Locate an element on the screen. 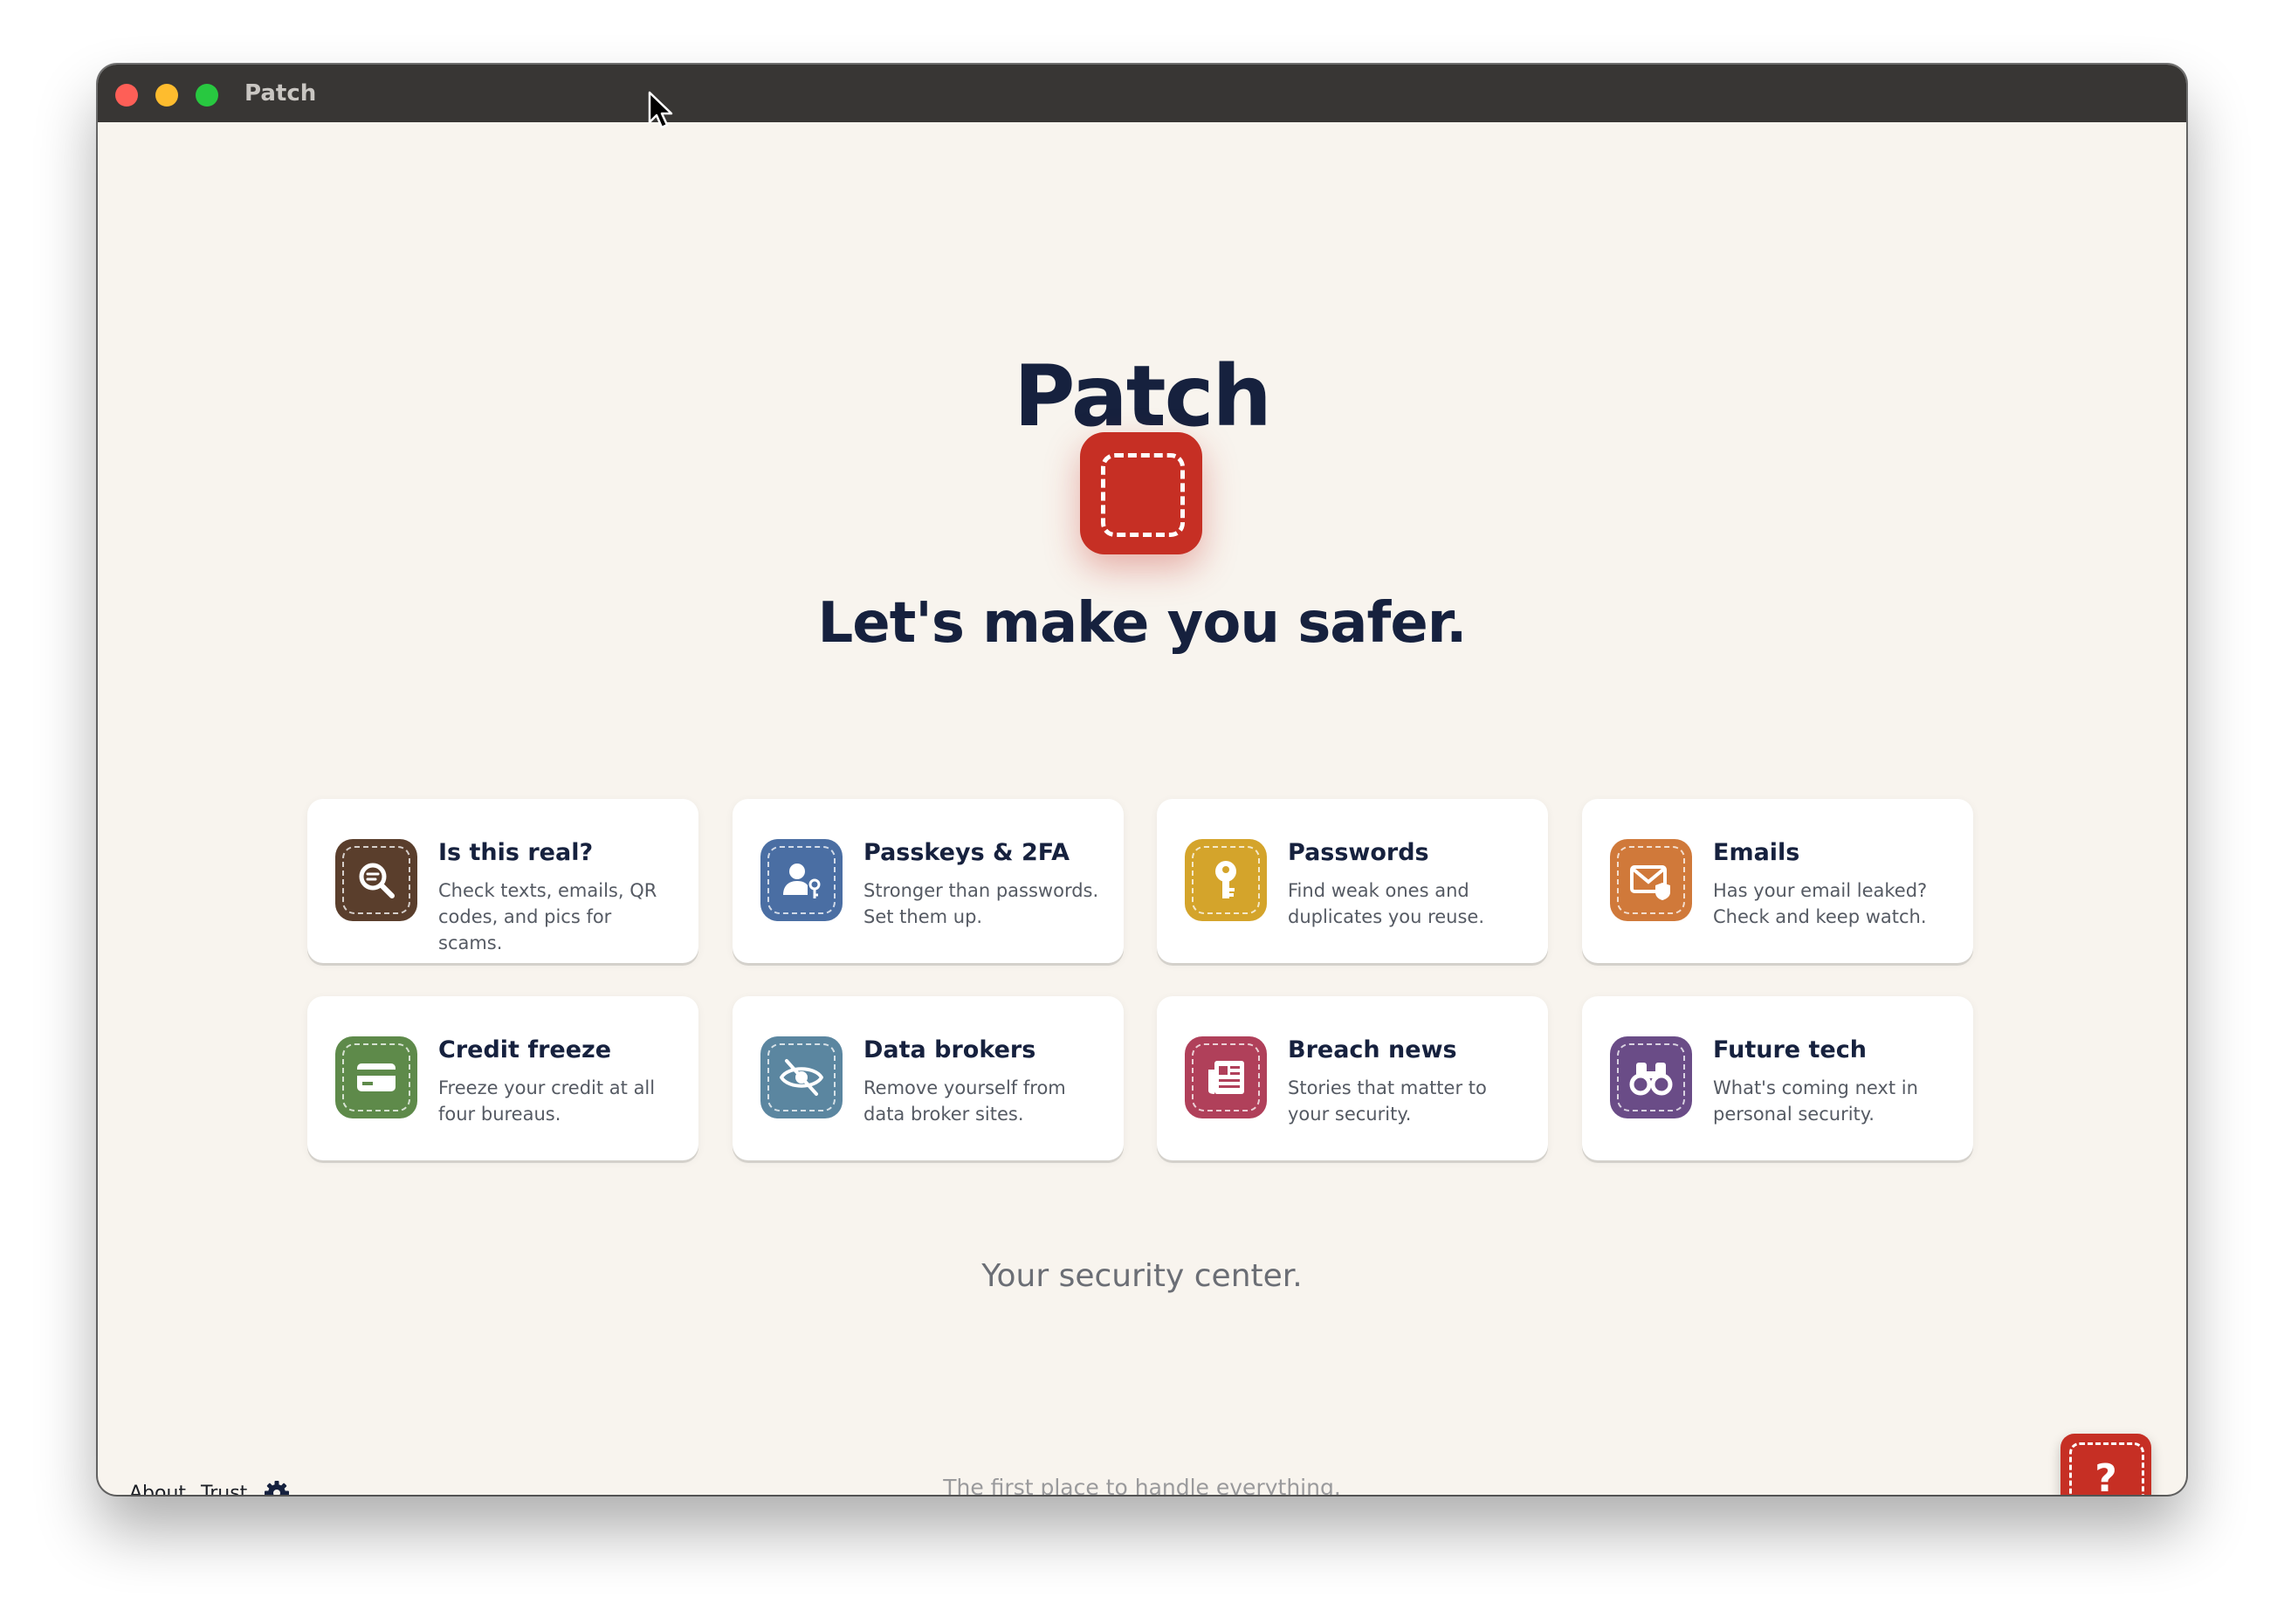 This screenshot has height=1624, width=2284. credit-card-icon is located at coordinates (376, 1077).